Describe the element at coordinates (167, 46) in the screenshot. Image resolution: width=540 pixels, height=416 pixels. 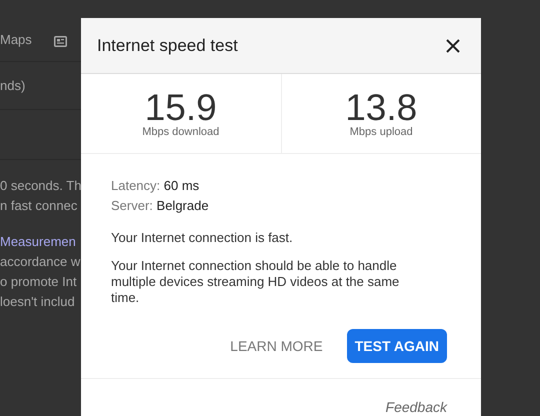
I see `dialog-title: Internet speed test` at that location.